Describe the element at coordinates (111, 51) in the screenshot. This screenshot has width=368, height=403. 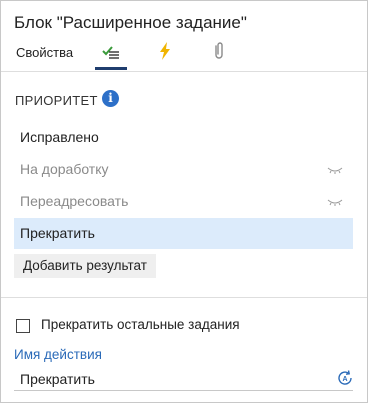
I see `checklist-icon` at that location.